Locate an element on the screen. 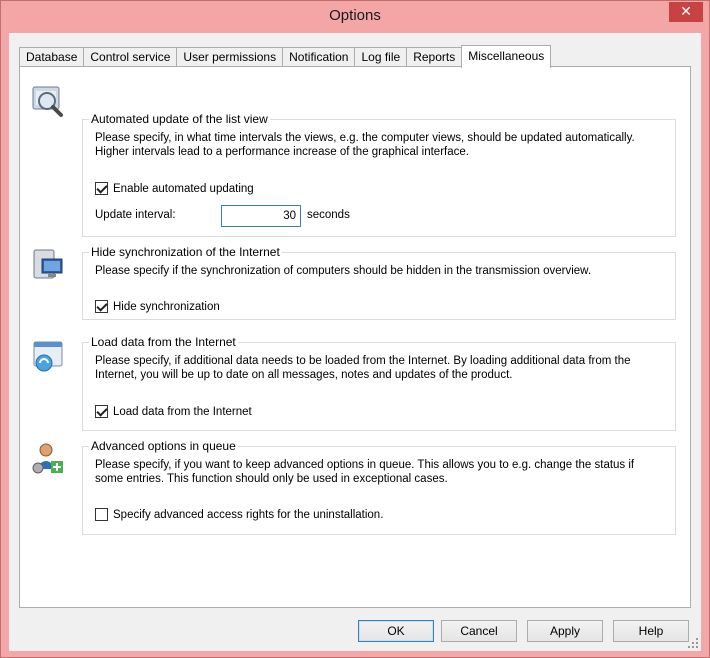 The width and height of the screenshot is (710, 658). group-title: Advanced options in queue is located at coordinates (163, 446).